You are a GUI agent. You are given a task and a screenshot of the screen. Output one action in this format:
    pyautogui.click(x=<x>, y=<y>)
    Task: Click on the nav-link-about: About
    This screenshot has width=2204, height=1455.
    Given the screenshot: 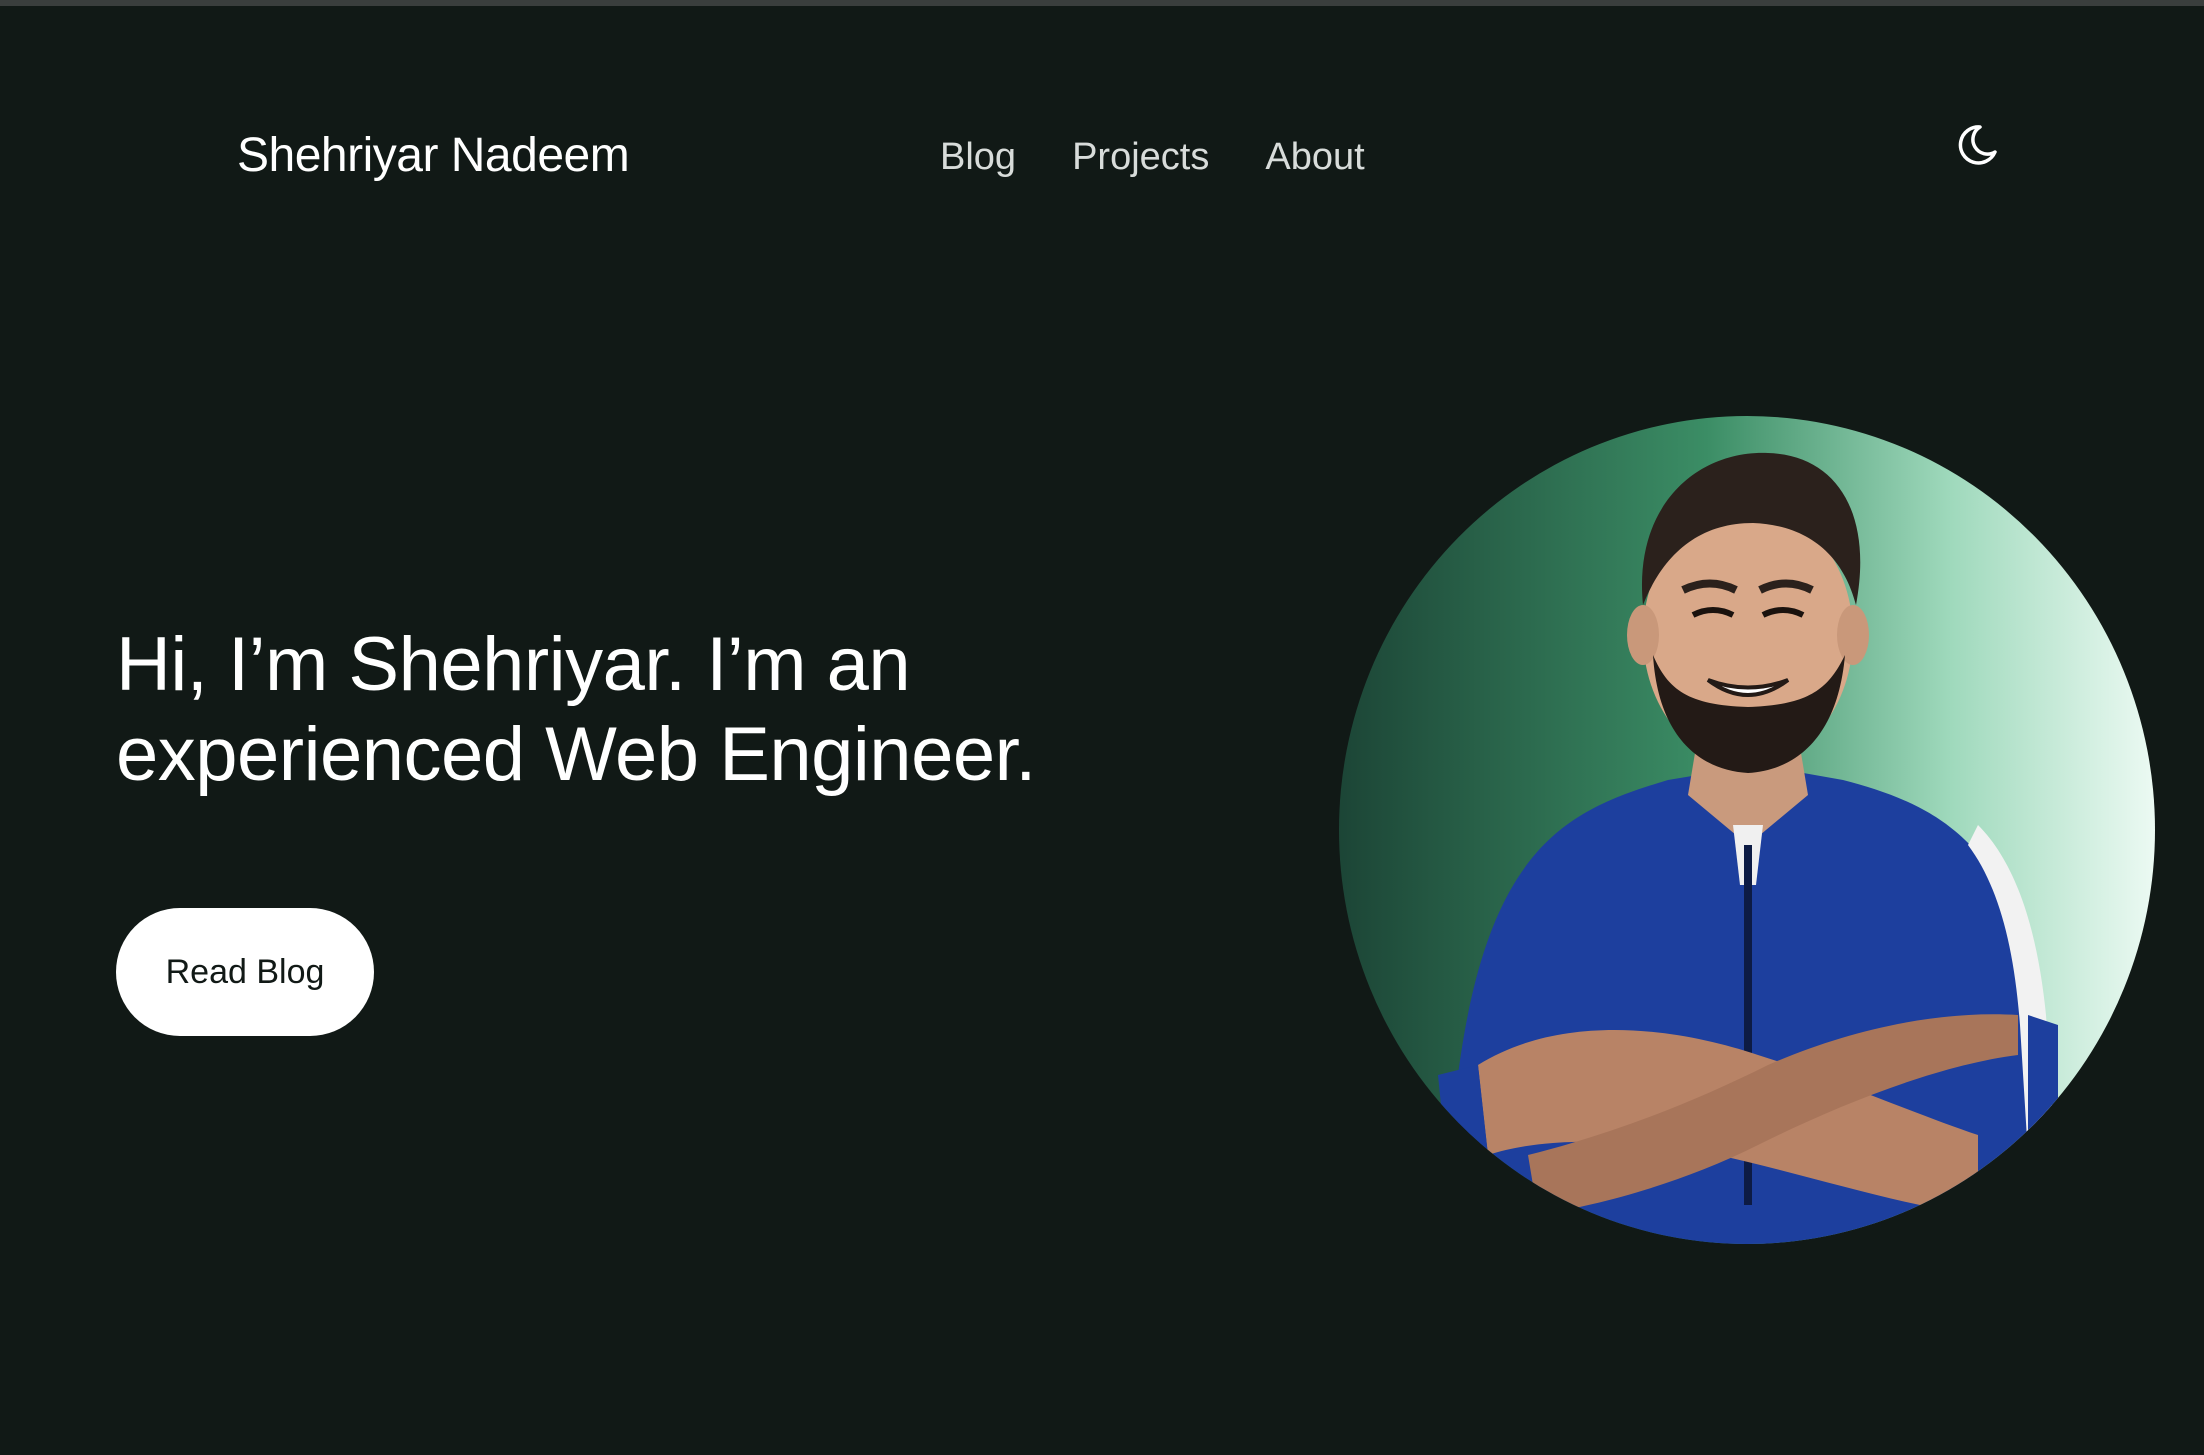 What is the action you would take?
    pyautogui.click(x=1314, y=157)
    